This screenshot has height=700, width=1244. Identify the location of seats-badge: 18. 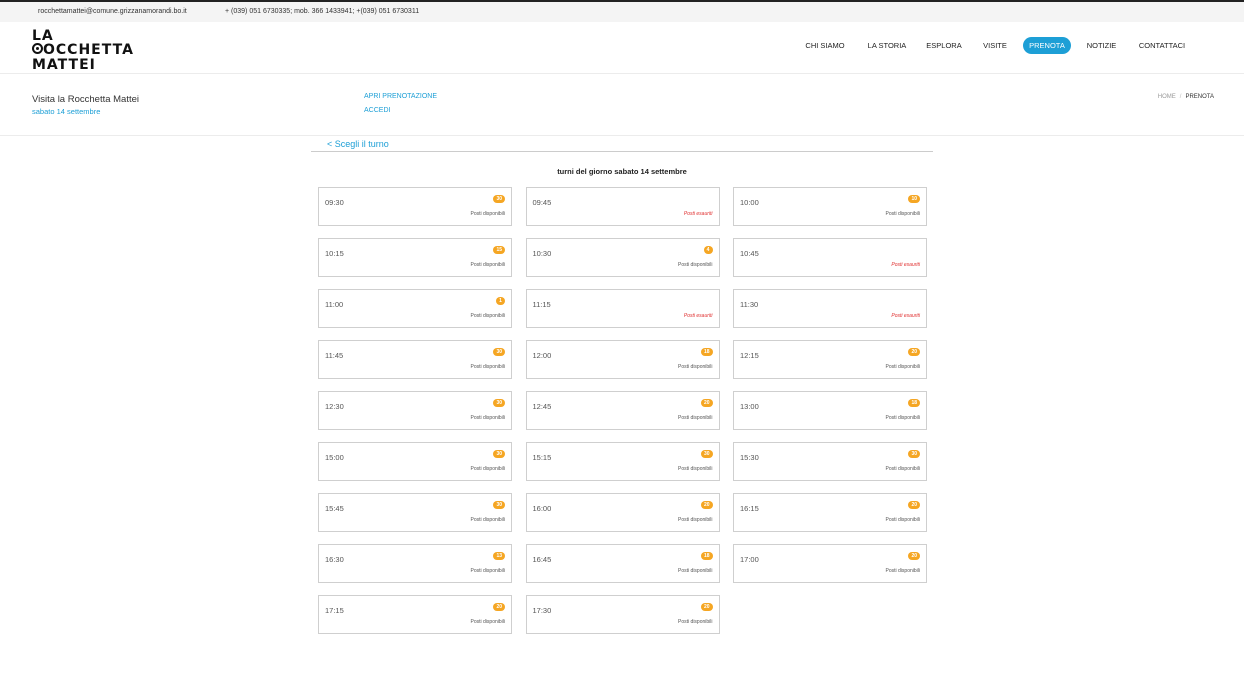
(706, 352).